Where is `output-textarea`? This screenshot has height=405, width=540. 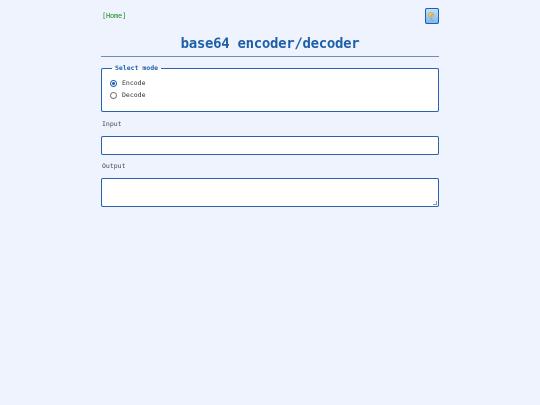 output-textarea is located at coordinates (270, 192).